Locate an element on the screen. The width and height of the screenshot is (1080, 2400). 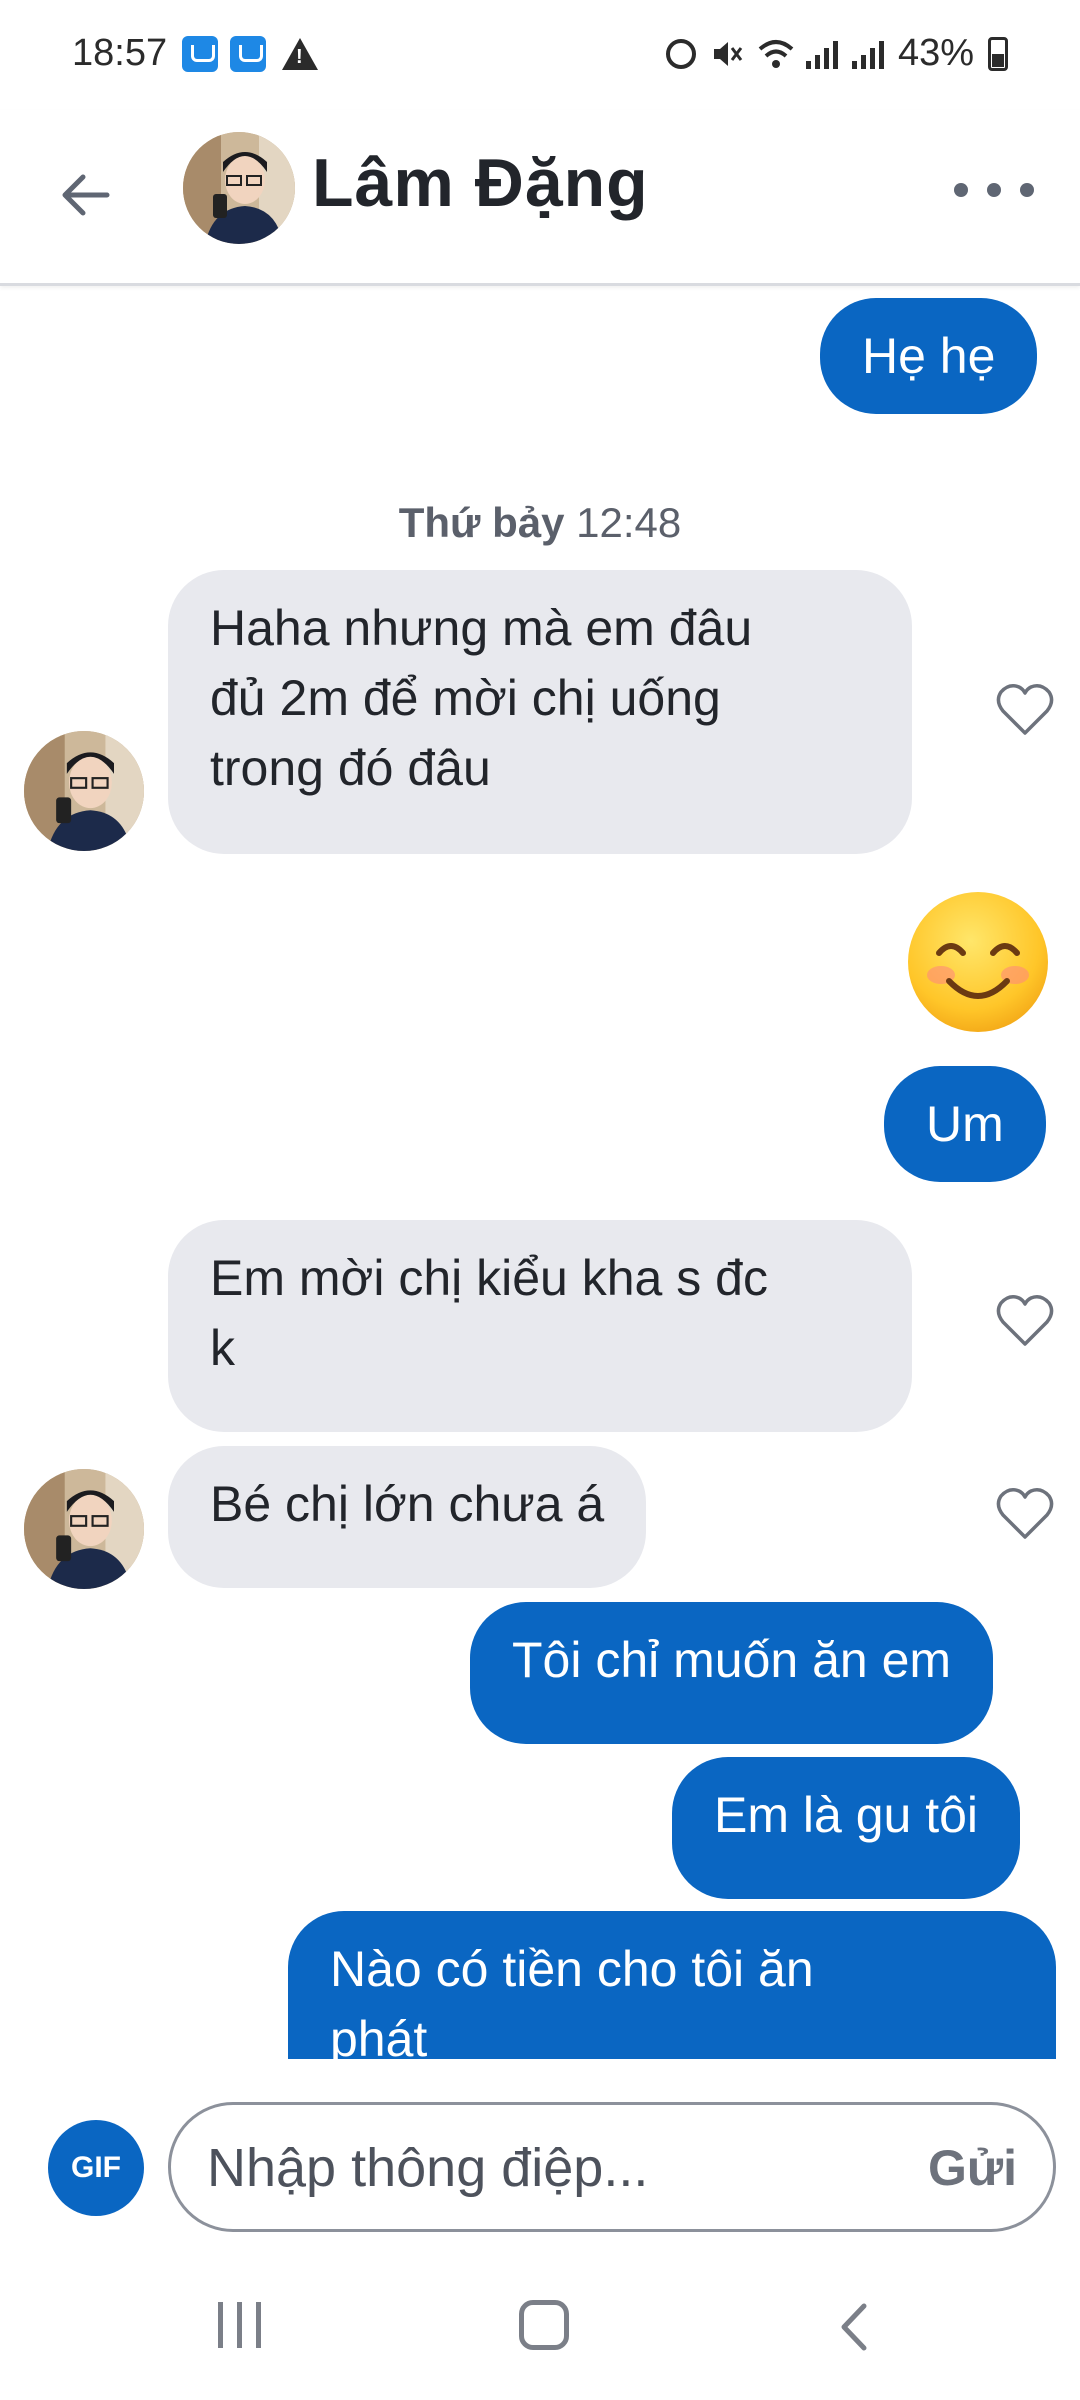
message-text-line: đủ 2m để mời chị uống is located at coordinates (465, 698).